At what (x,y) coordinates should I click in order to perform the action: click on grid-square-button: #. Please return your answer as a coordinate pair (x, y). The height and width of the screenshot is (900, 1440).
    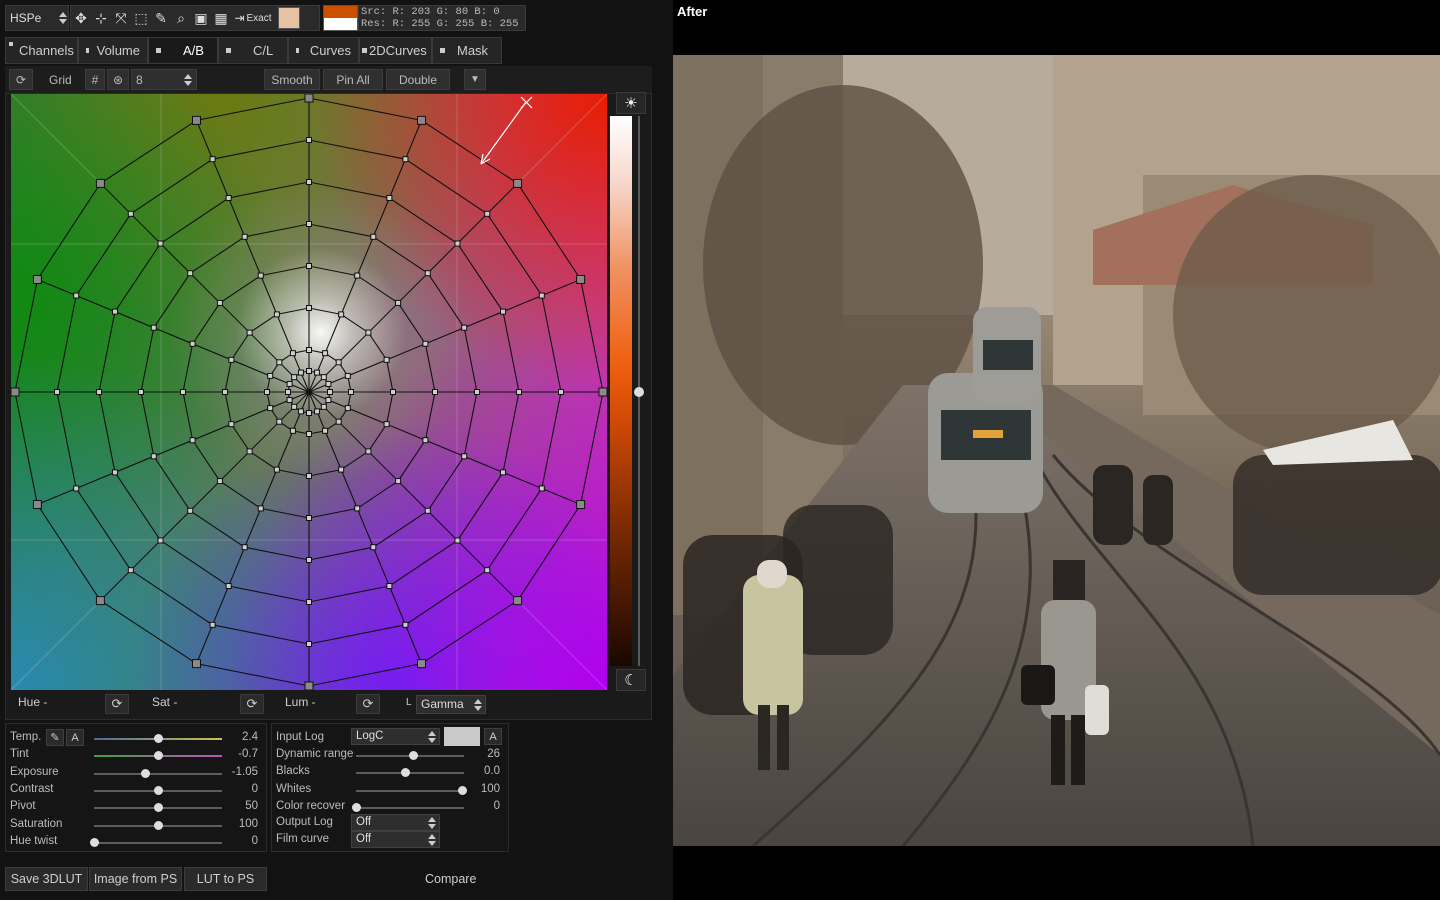
    Looking at the image, I should click on (95, 79).